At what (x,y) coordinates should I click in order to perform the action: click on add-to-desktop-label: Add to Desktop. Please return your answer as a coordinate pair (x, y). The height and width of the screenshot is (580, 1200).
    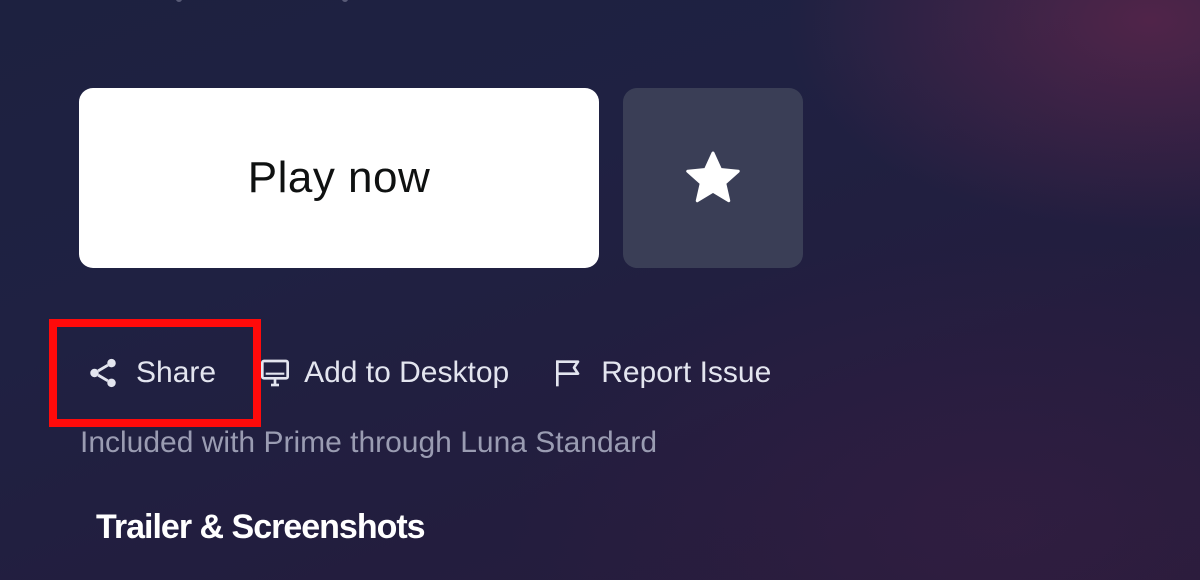
    Looking at the image, I should click on (407, 372).